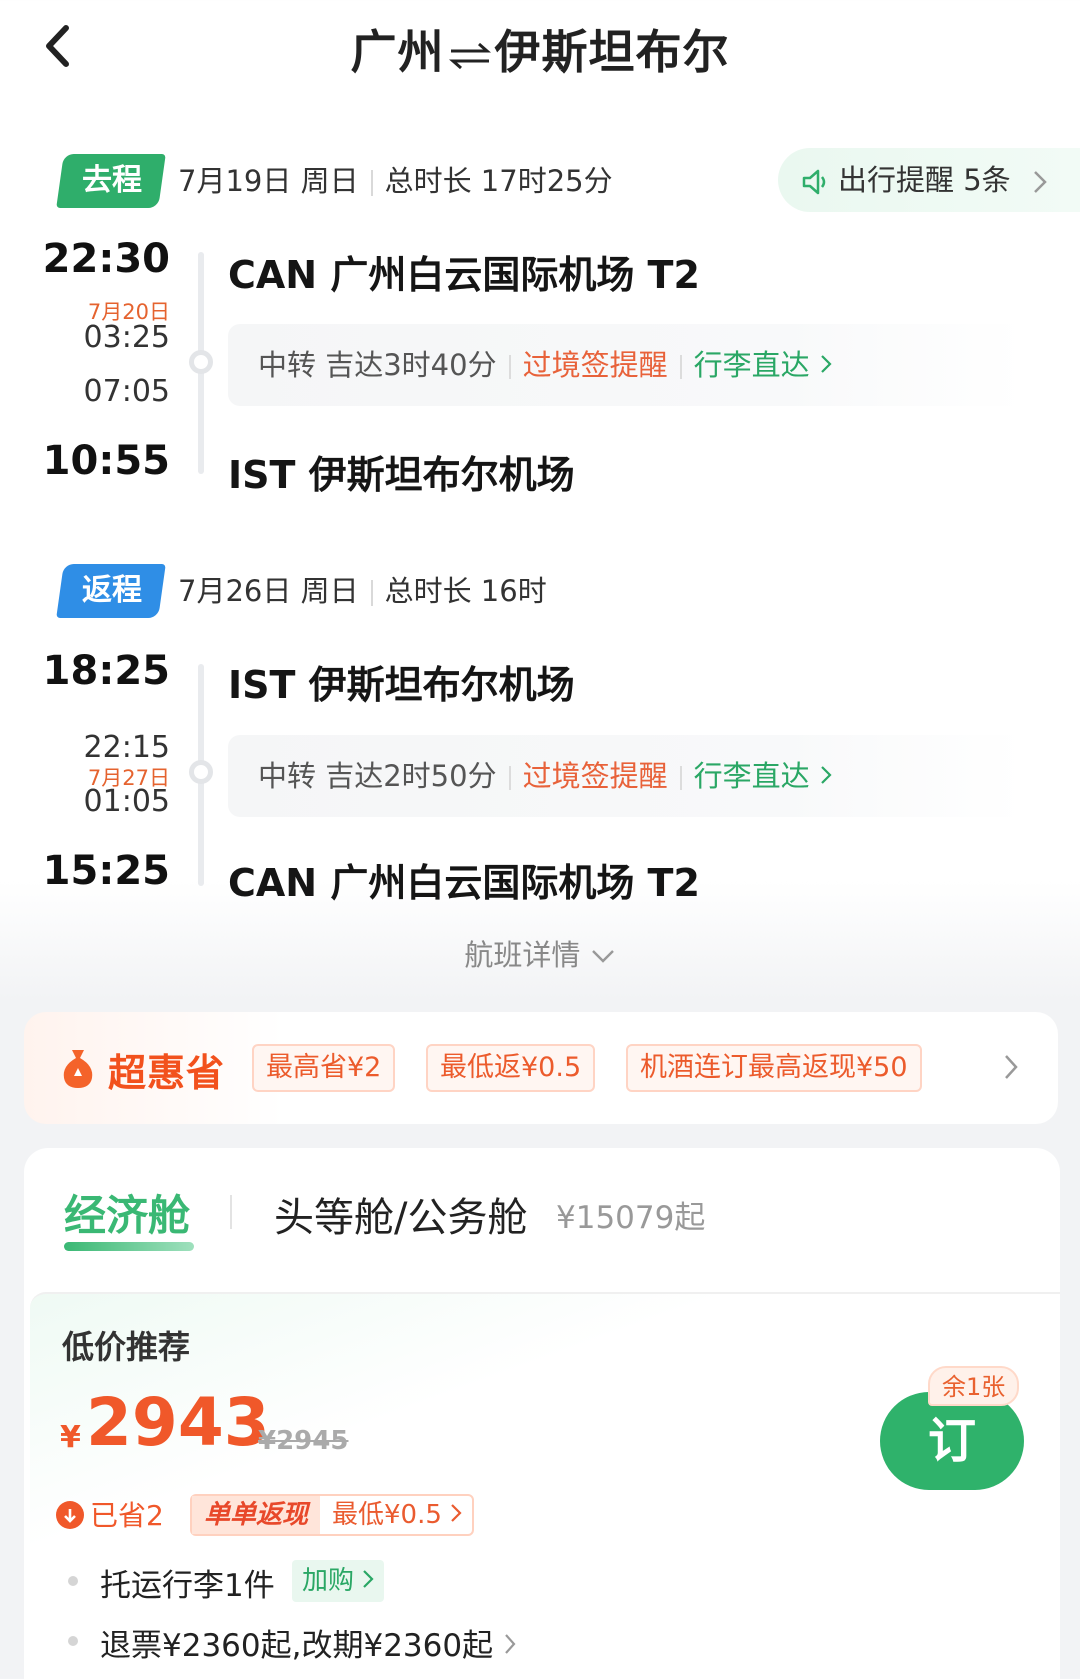 This screenshot has height=1679, width=1080. Describe the element at coordinates (401, 685) in the screenshot. I see `return-depart-airport: IST 伊斯坦布尔机场` at that location.